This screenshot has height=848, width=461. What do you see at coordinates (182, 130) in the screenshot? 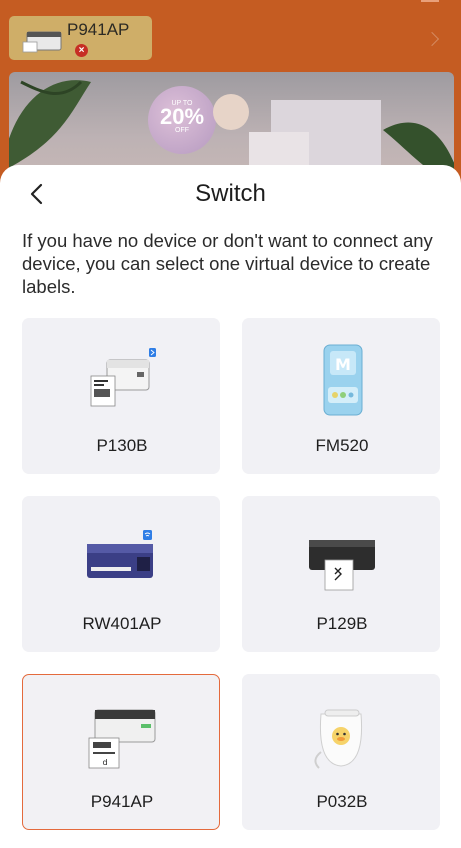
I see `badge-off-text: OFF` at bounding box center [182, 130].